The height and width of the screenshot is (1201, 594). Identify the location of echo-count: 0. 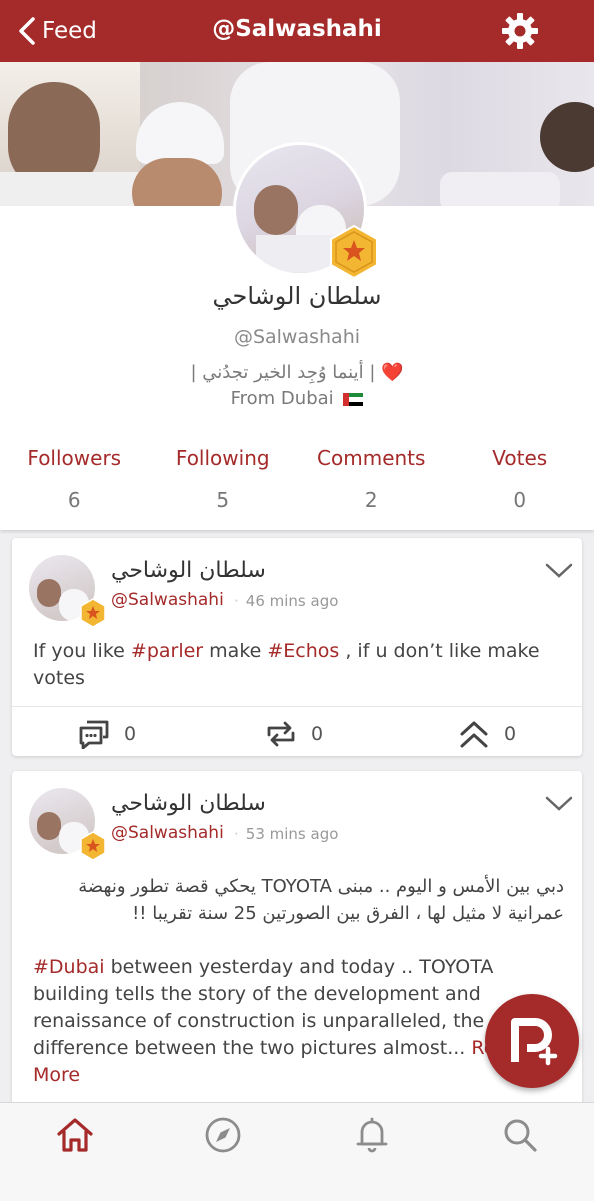
(317, 734).